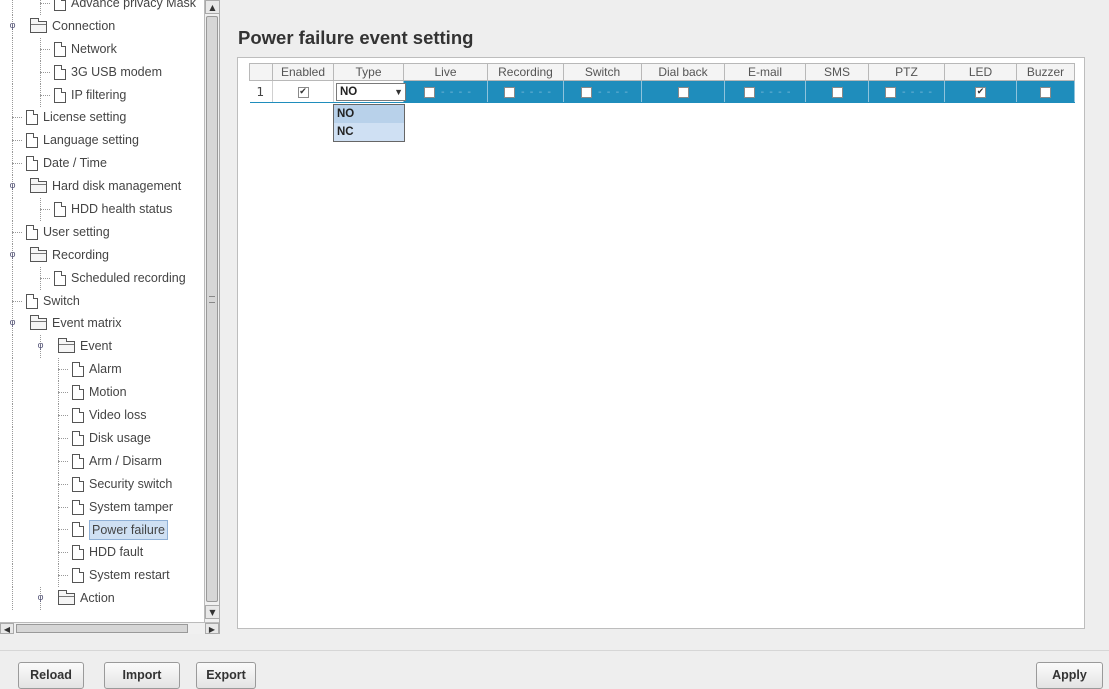 The height and width of the screenshot is (689, 1109). Describe the element at coordinates (102, 530) in the screenshot. I see `tree-item: Power failure` at that location.